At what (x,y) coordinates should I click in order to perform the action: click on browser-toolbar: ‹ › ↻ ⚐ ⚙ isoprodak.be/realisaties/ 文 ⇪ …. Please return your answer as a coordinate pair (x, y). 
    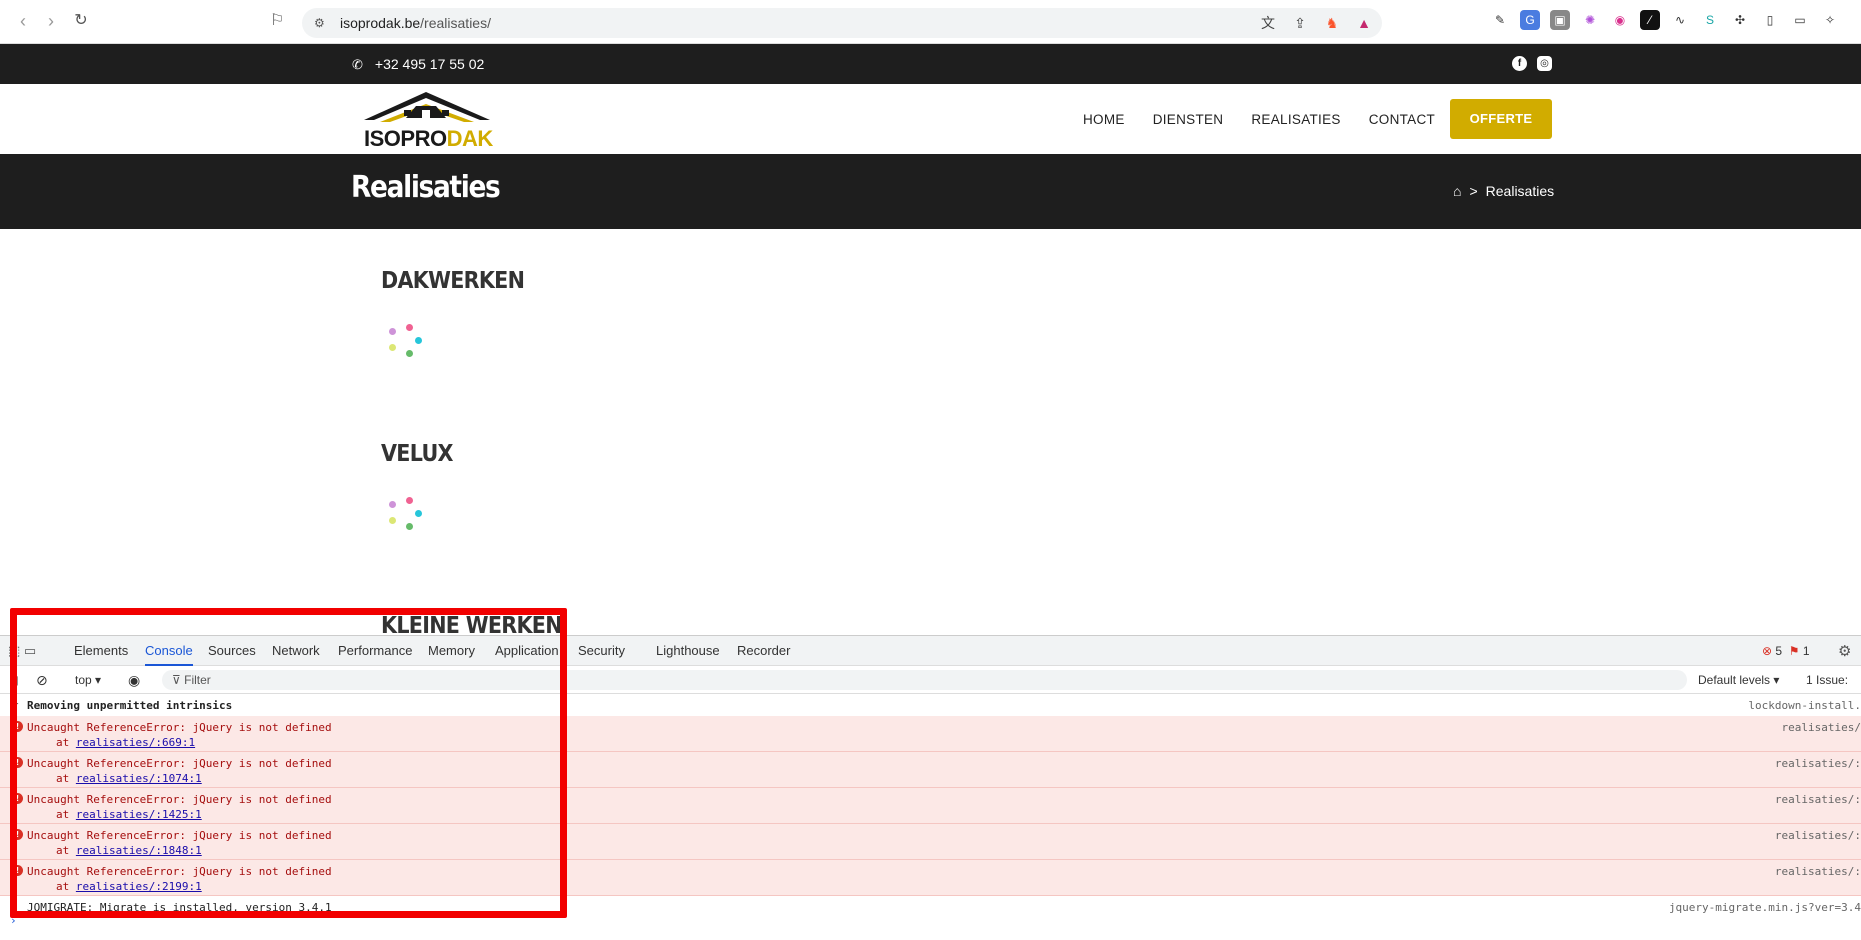
    Looking at the image, I should click on (930, 22).